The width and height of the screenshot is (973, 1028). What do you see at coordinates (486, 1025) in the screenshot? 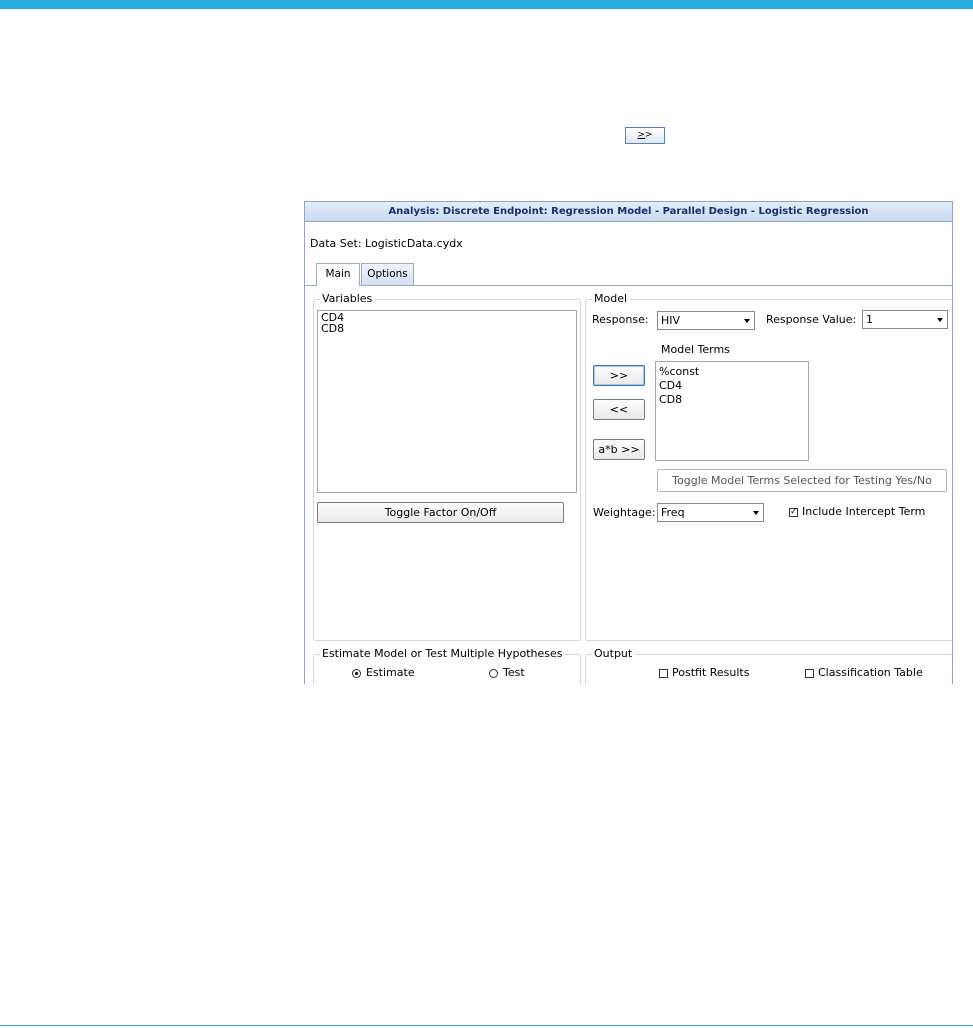
I see `bottom-accent-line` at bounding box center [486, 1025].